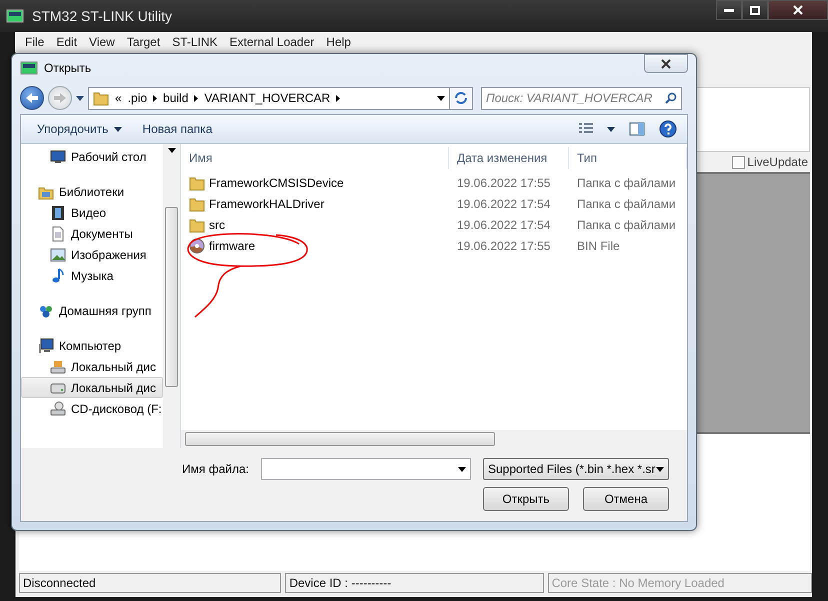 Image resolution: width=828 pixels, height=601 pixels. I want to click on monitor-icon, so click(58, 156).